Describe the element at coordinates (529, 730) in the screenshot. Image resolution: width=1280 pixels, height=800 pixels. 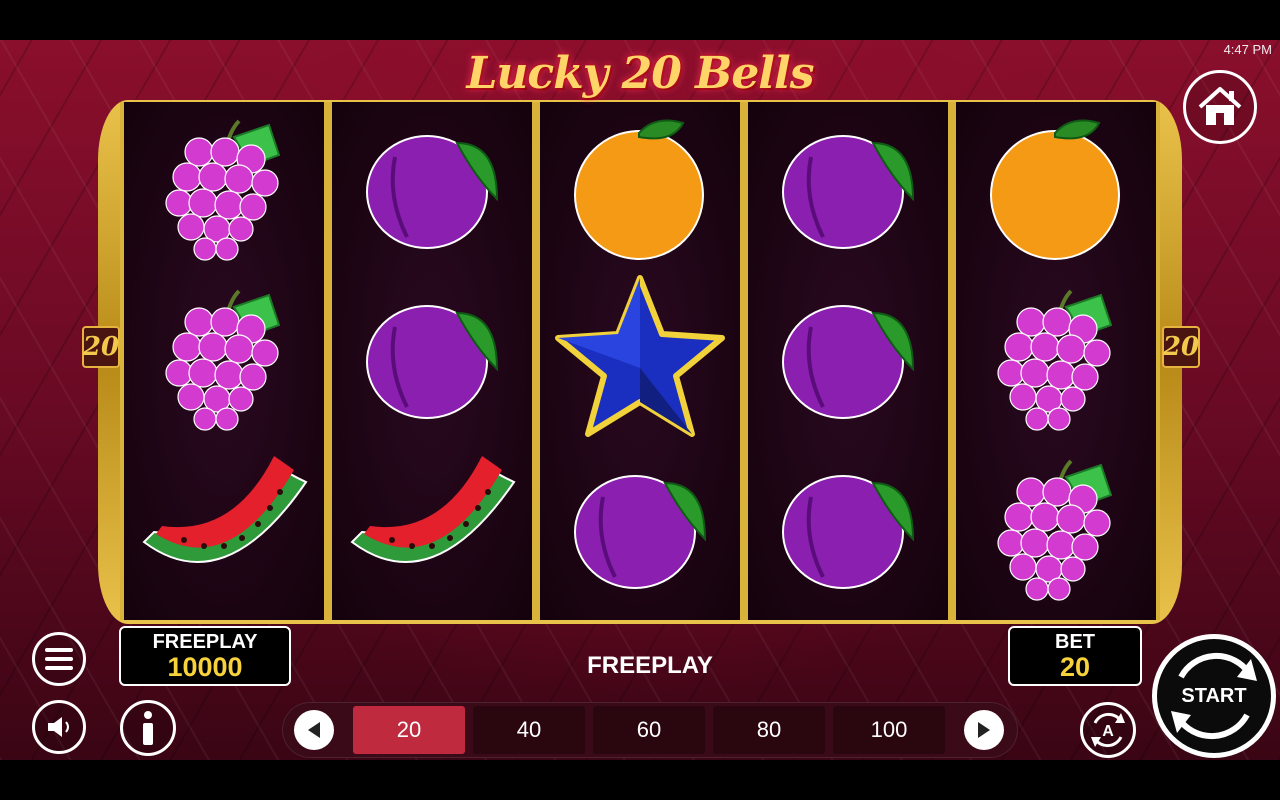
I see `bet-option: 40` at that location.